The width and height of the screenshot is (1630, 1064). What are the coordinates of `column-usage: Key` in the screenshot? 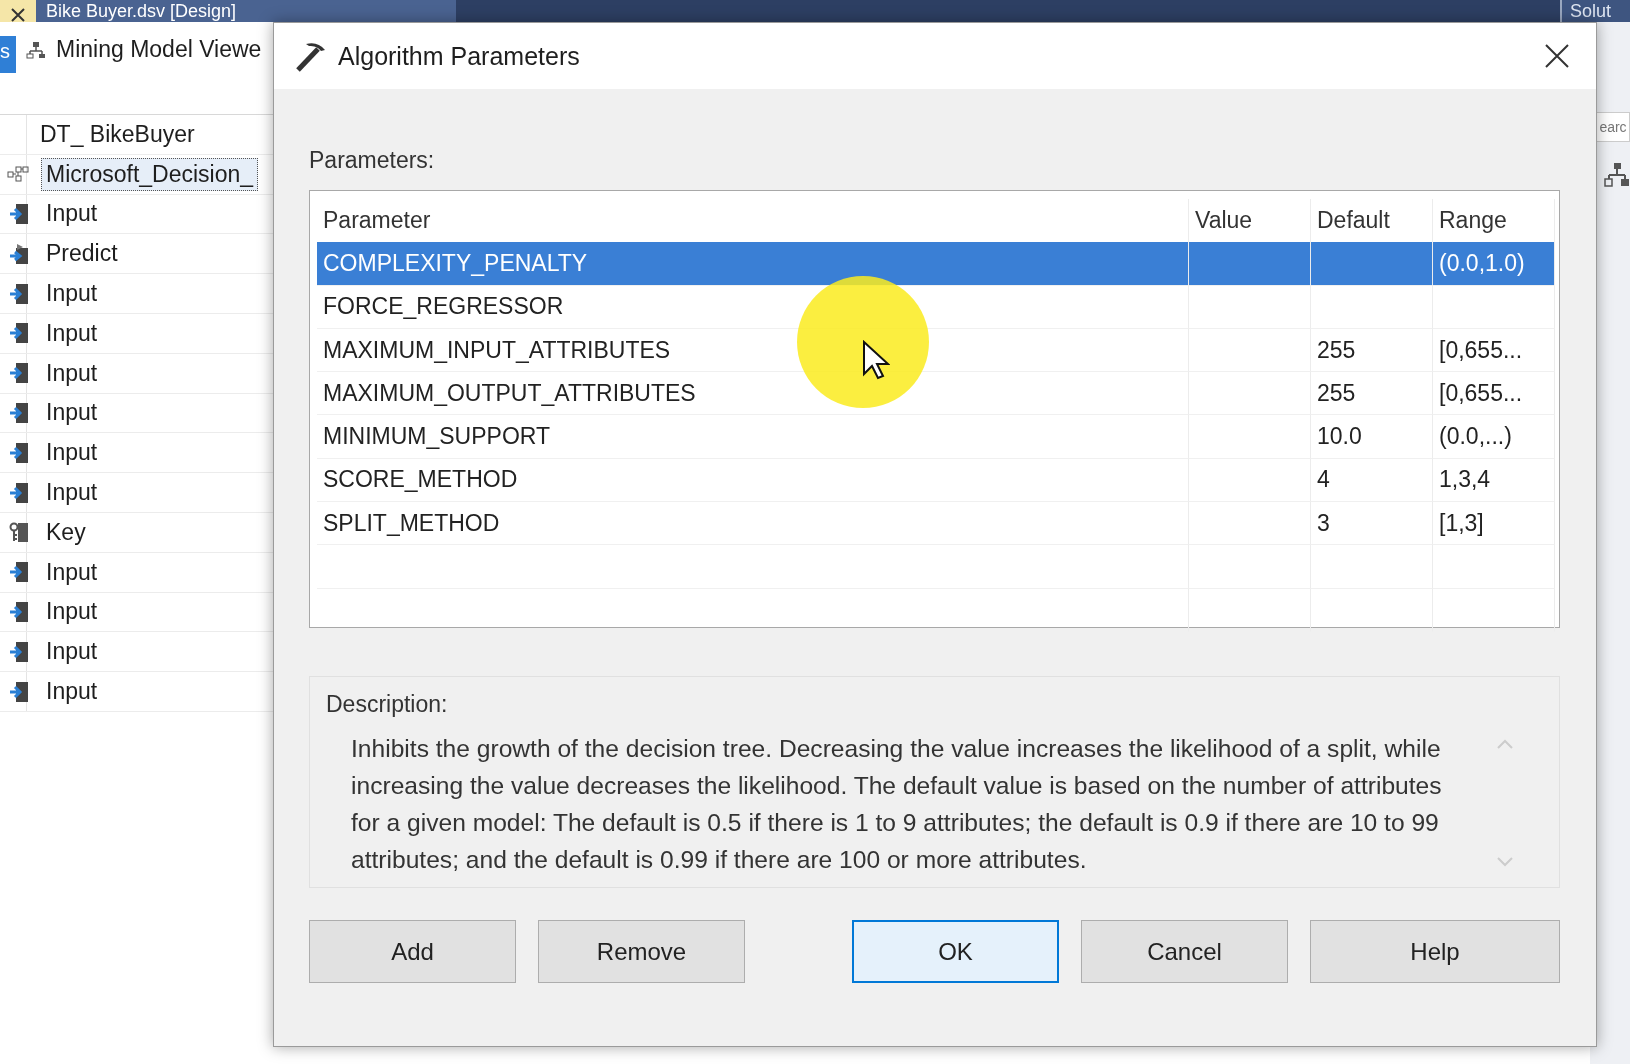 It's located at (66, 532).